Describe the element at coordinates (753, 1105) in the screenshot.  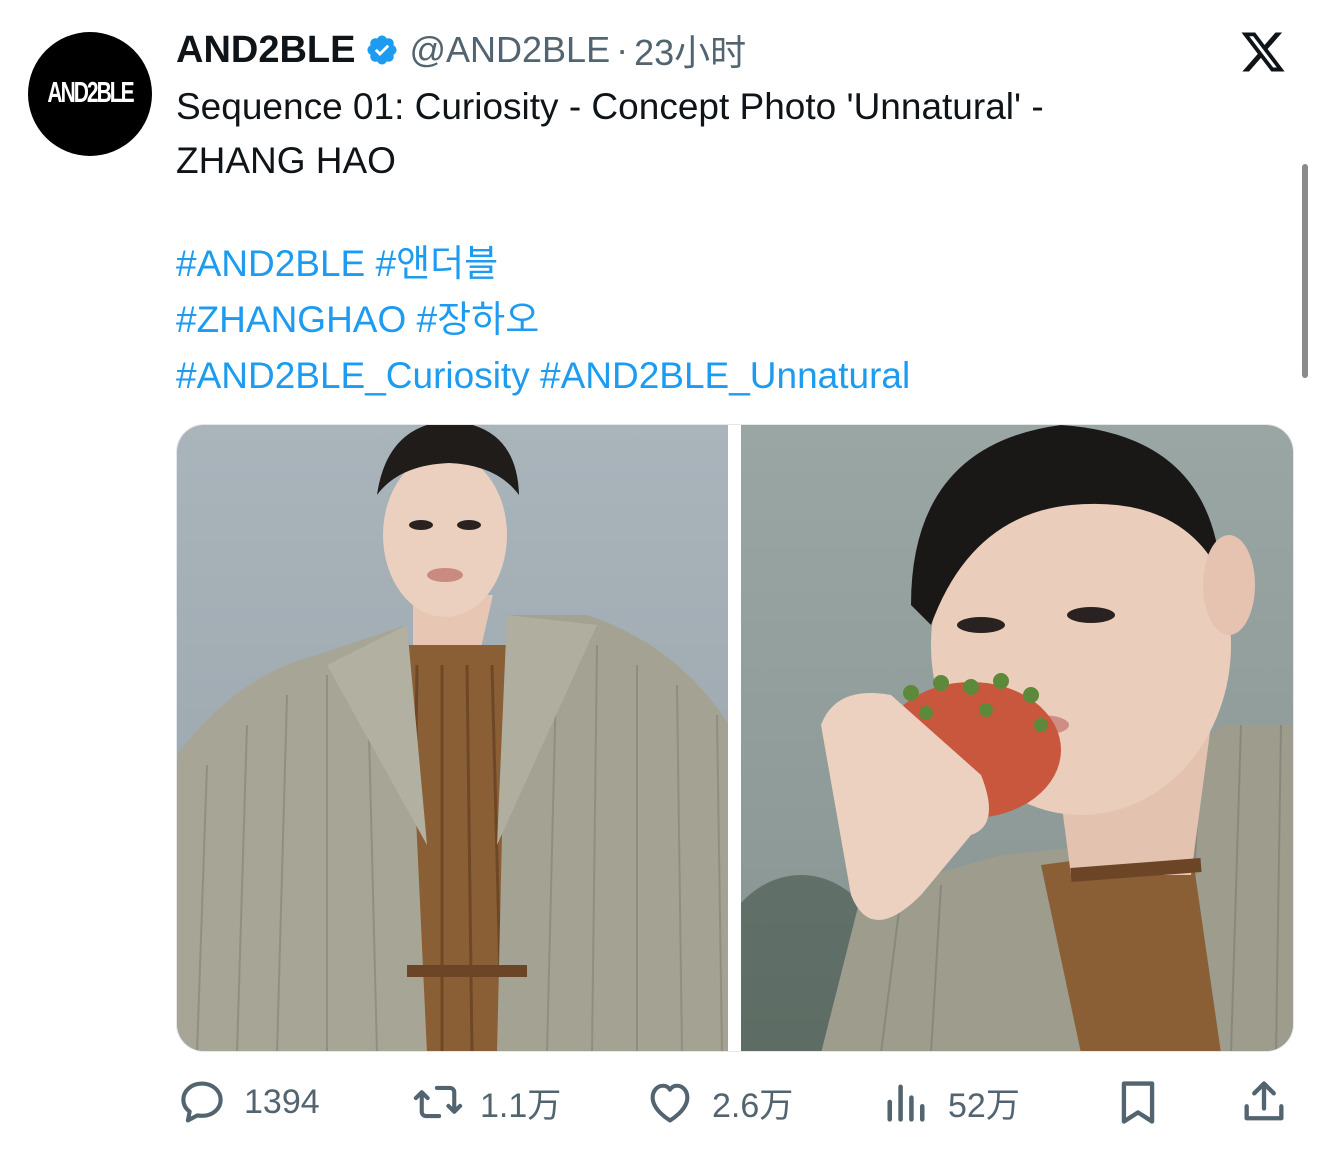
I see `like-count: 2.6万` at that location.